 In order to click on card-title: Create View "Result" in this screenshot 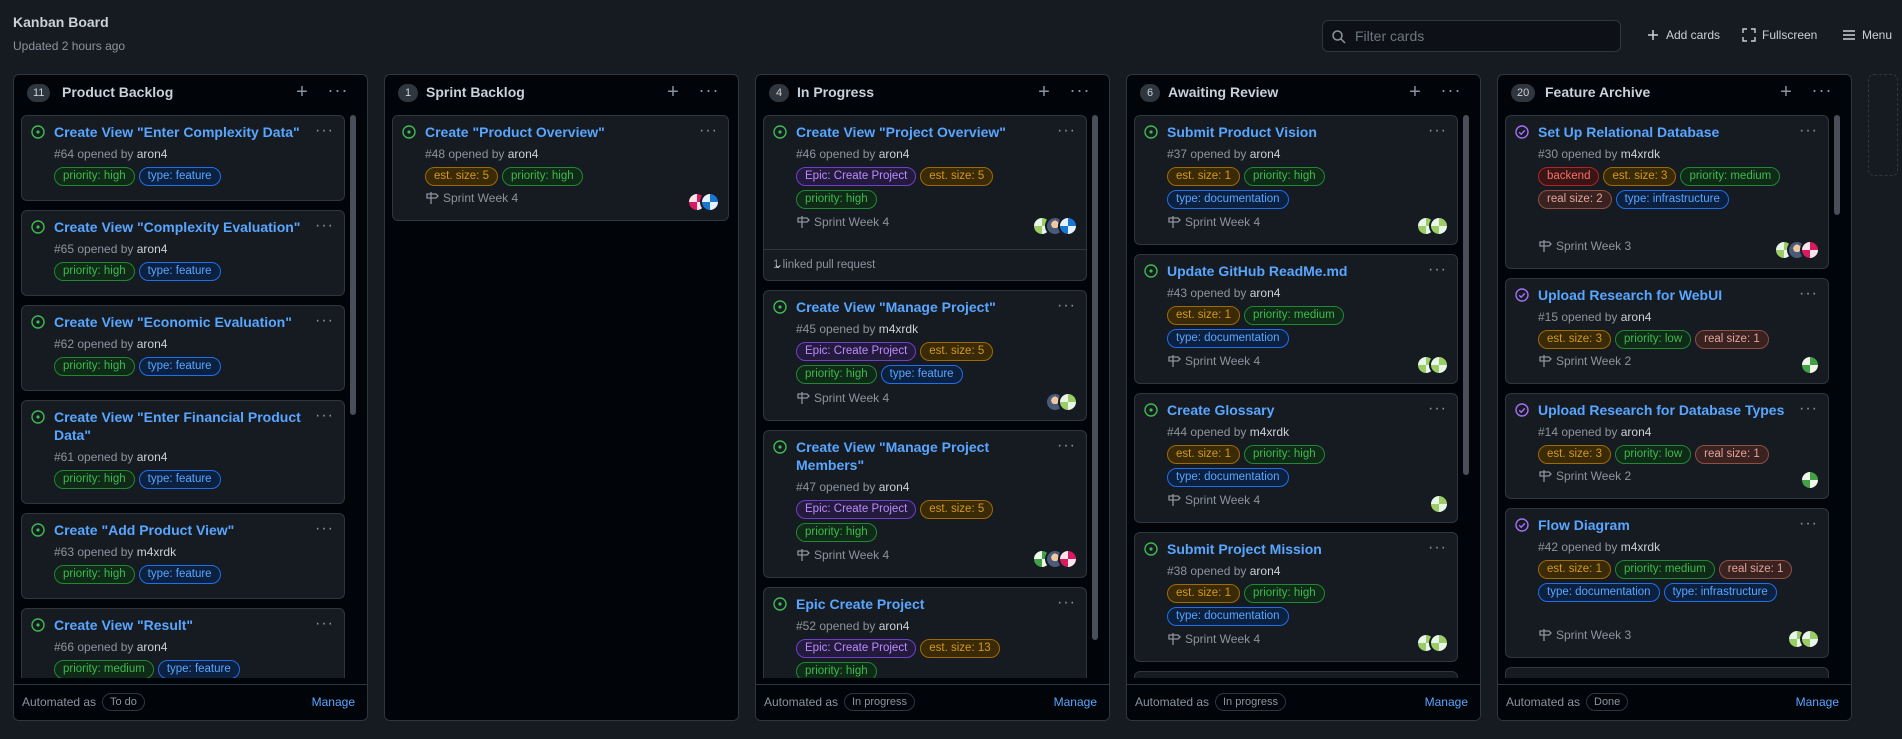, I will do `click(179, 625)`.